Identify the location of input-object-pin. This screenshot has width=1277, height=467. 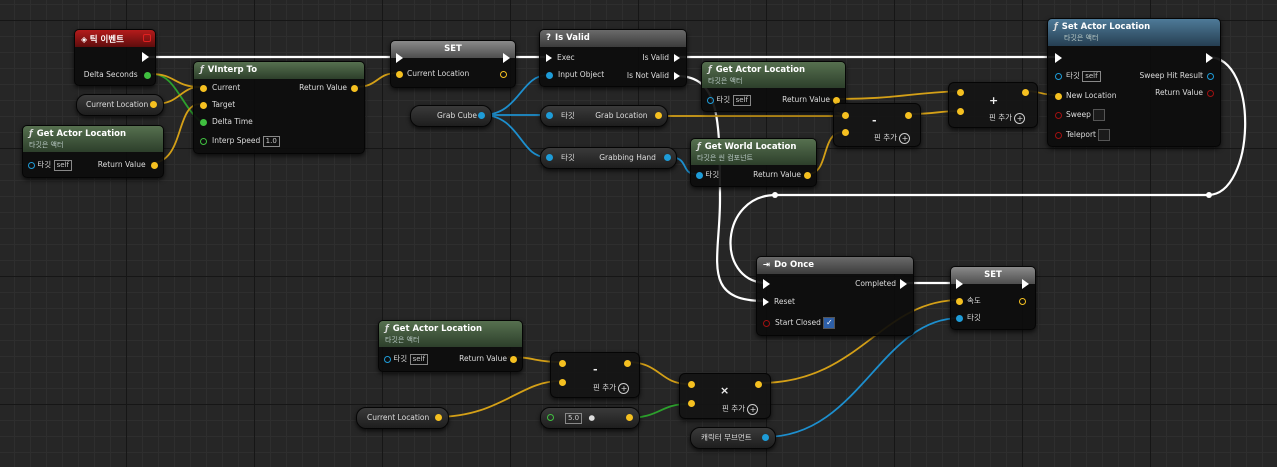
(549, 75).